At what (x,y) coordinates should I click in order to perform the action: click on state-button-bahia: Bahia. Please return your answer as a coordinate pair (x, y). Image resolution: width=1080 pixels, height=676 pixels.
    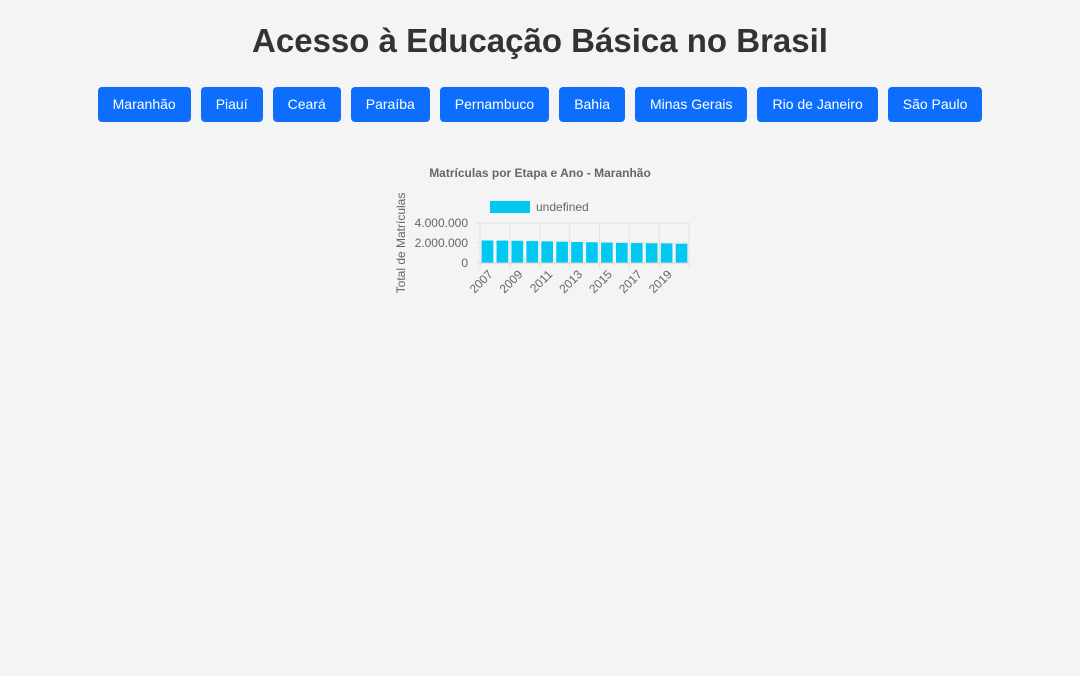
    Looking at the image, I should click on (592, 104).